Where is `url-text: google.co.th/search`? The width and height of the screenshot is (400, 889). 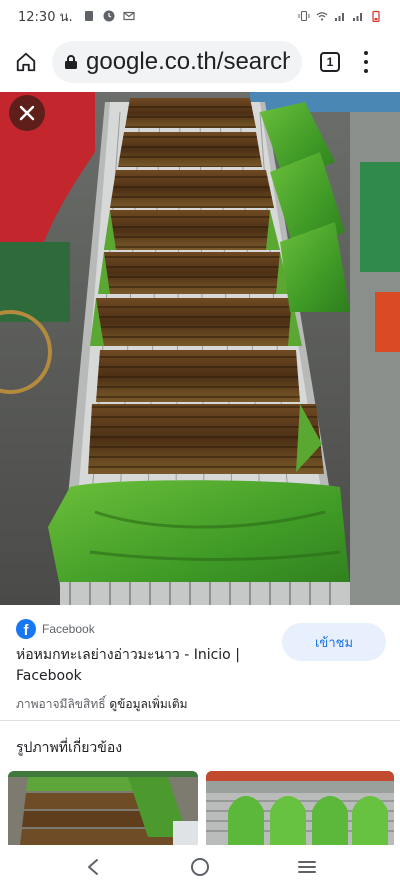
url-text: google.co.th/search is located at coordinates (188, 61).